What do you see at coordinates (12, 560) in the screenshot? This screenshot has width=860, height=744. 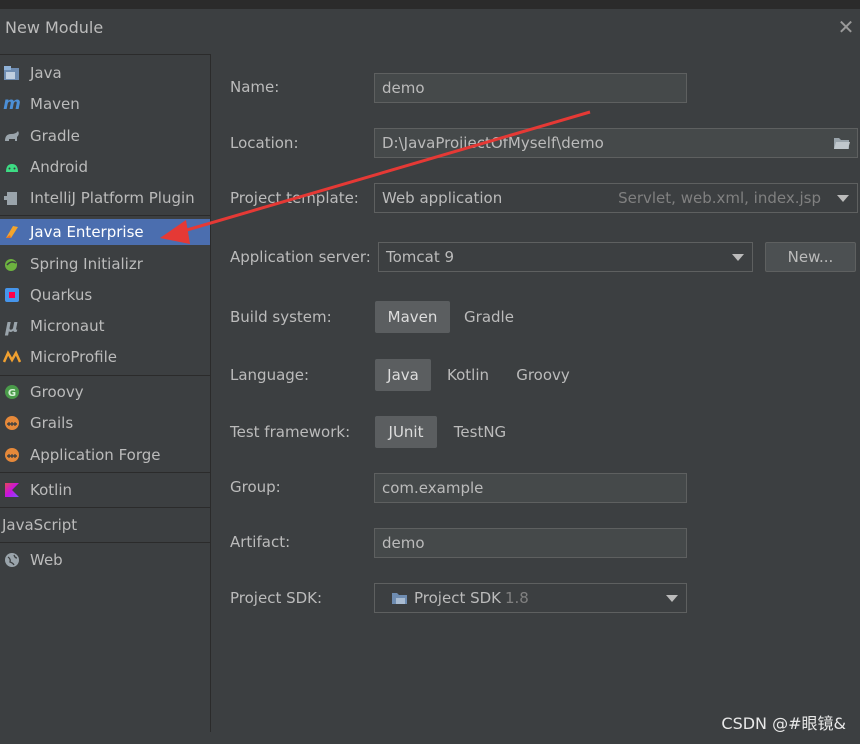 I see `web-globe-icon` at bounding box center [12, 560].